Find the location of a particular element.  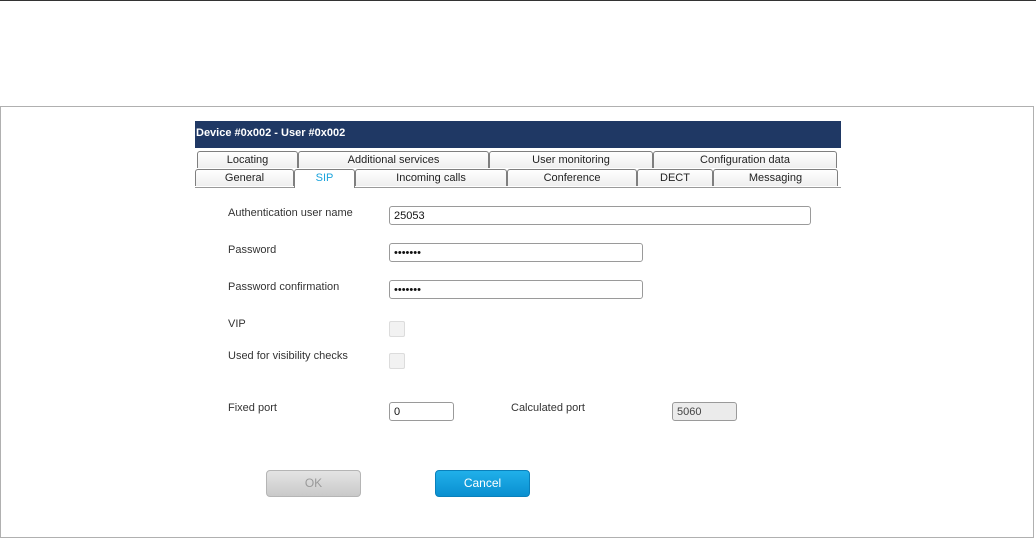

auth-user-label: Authentication user name is located at coordinates (290, 213).